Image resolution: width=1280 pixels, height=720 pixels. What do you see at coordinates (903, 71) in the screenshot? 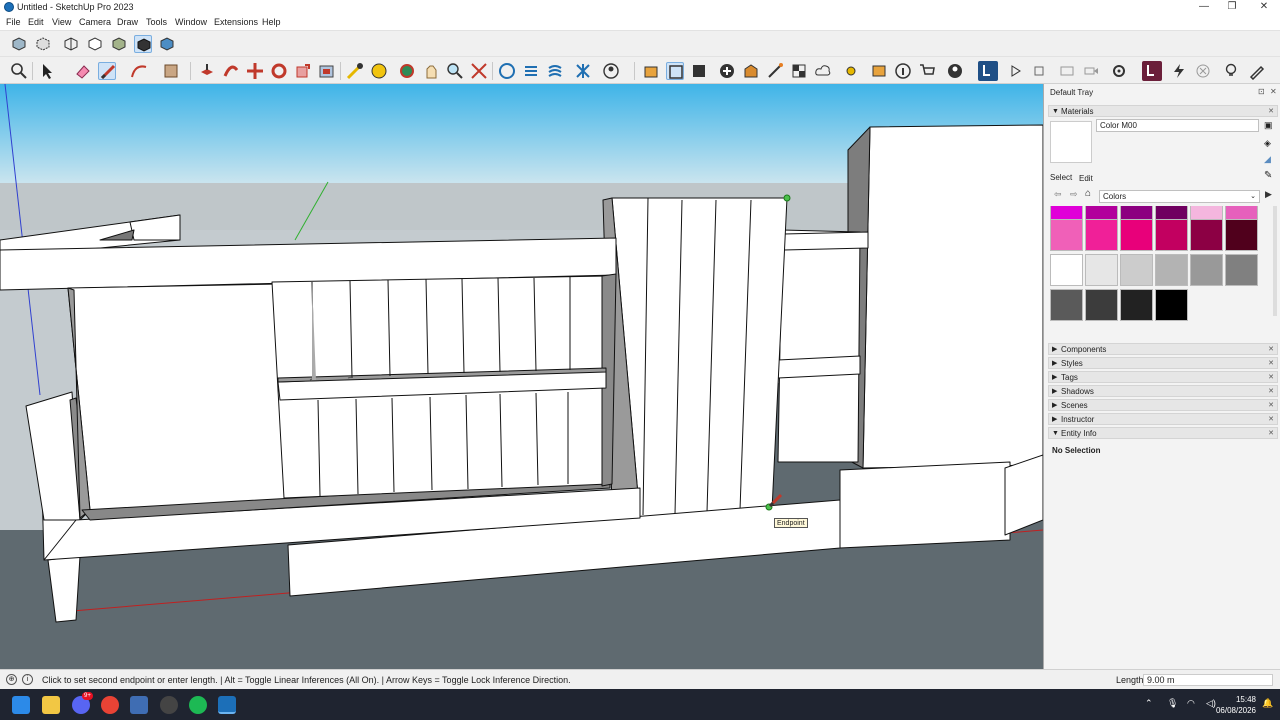
I see `instructor-icon` at bounding box center [903, 71].